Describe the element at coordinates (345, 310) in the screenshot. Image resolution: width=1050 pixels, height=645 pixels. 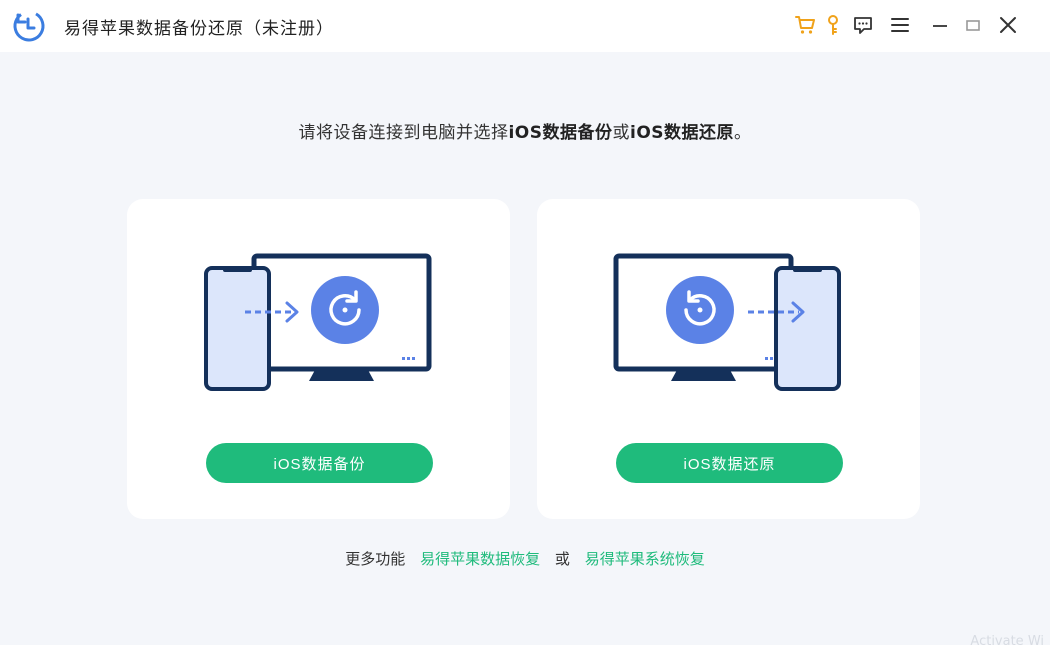
I see `sync-icon` at that location.